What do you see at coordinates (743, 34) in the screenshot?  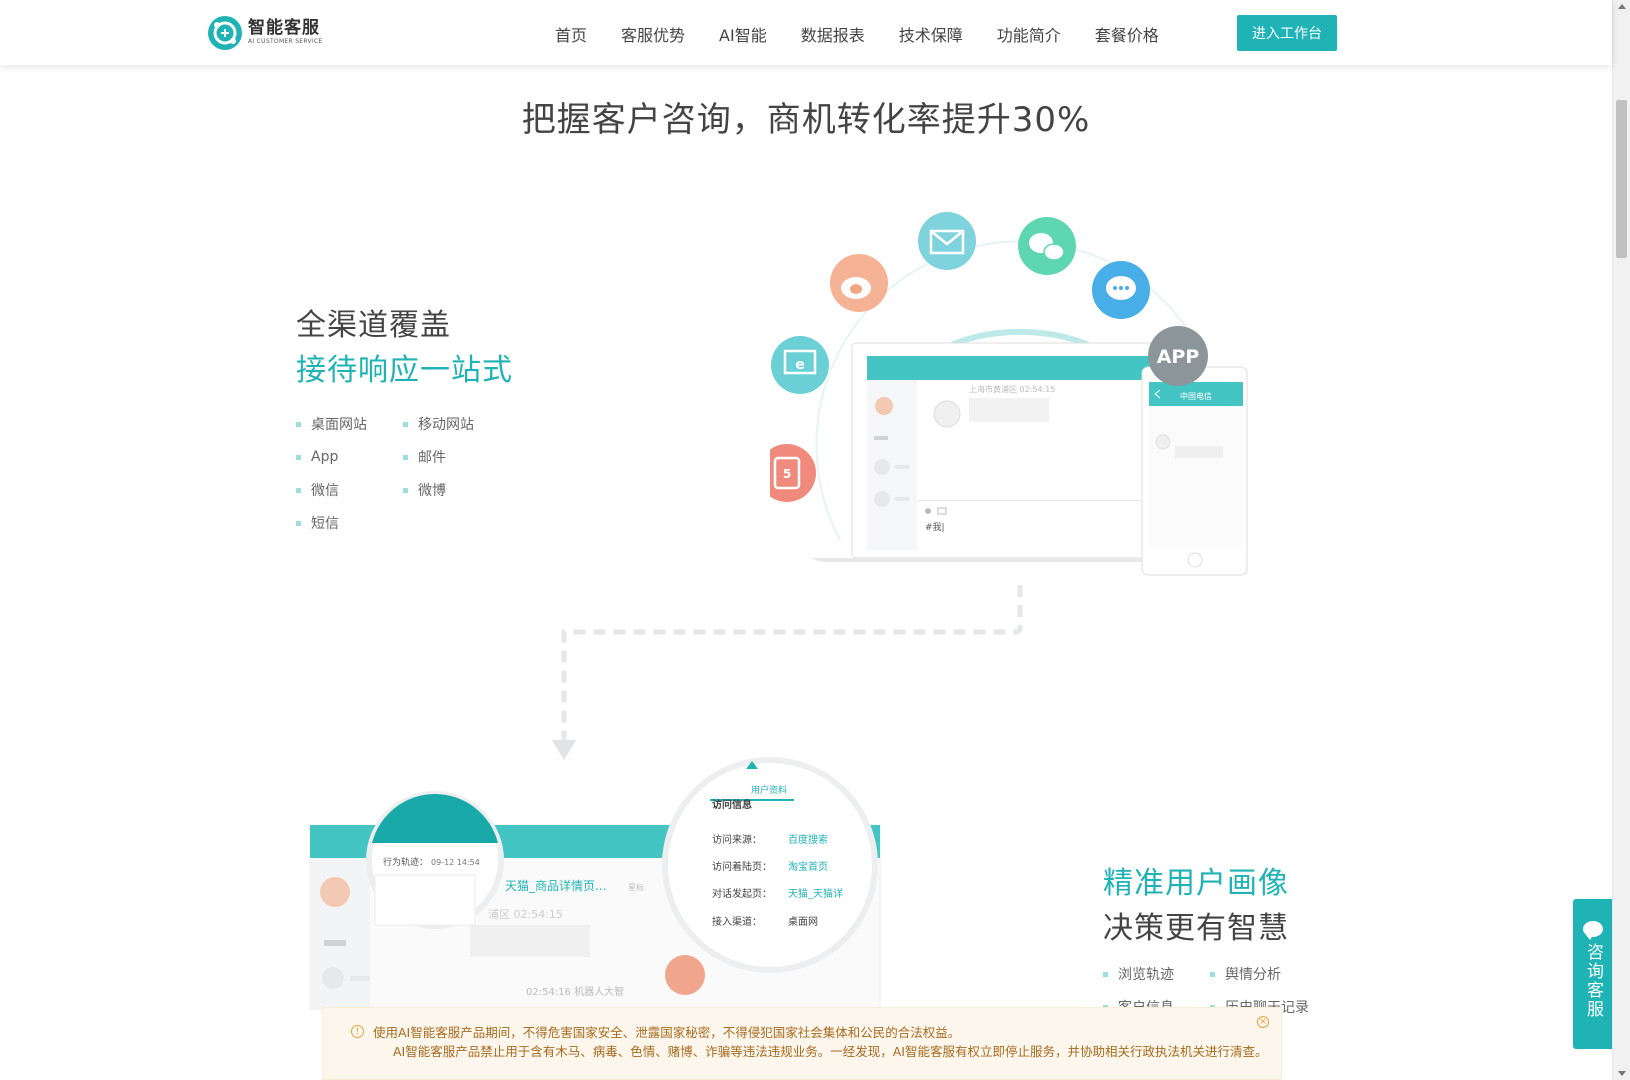 I see `nav-item-ai: AI智能` at bounding box center [743, 34].